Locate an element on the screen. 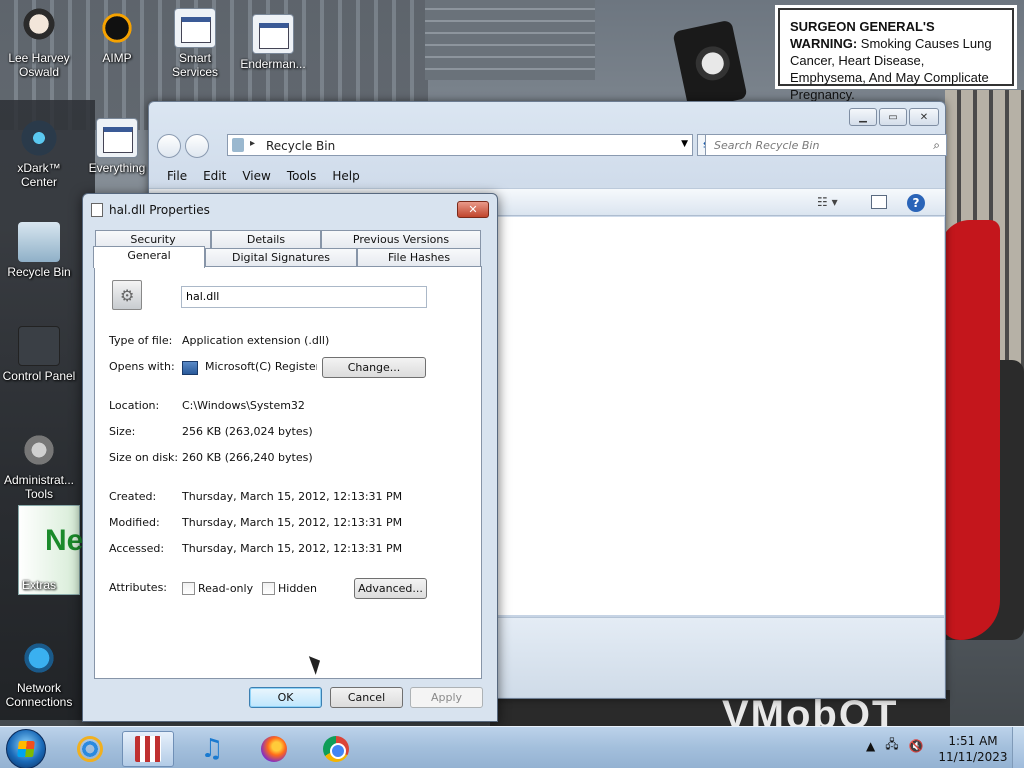 The height and width of the screenshot is (768, 1024). window-controls: ▁ ▭ ✕ is located at coordinates (894, 117).